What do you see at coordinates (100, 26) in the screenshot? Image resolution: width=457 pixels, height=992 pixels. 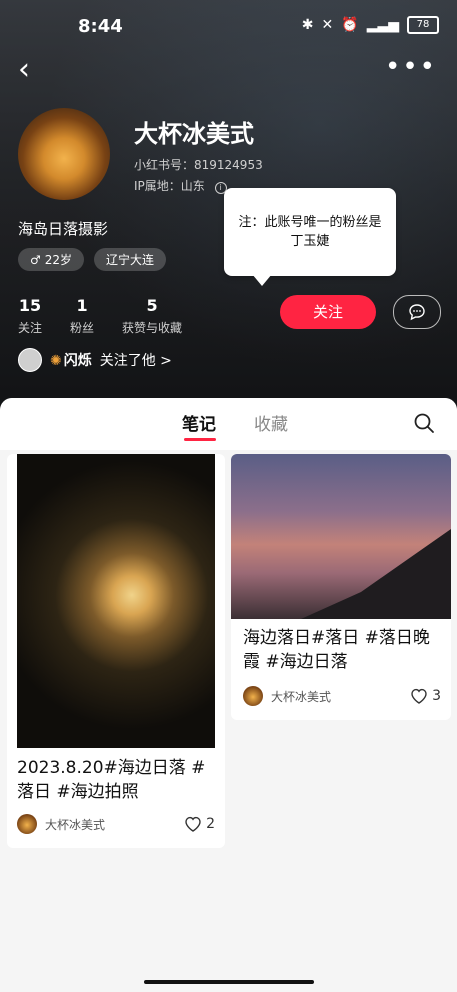 I see `status-time: 8:44` at bounding box center [100, 26].